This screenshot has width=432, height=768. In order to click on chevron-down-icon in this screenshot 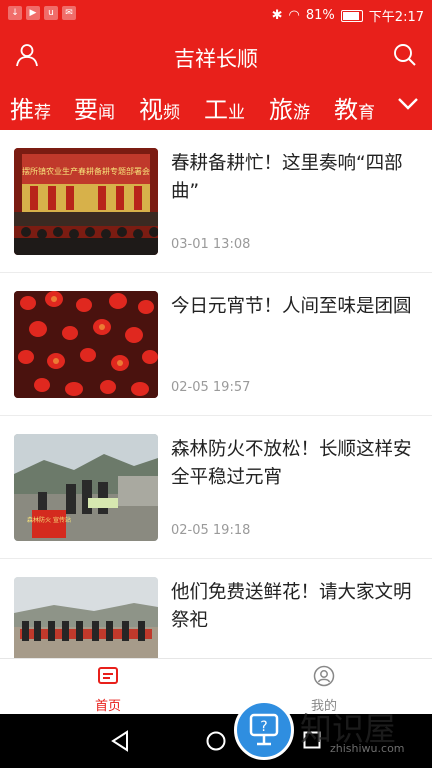, I will do `click(408, 104)`.